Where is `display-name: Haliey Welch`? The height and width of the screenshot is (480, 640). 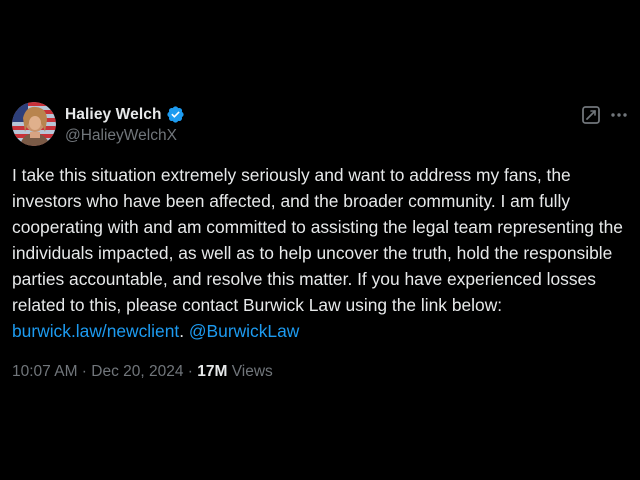 display-name: Haliey Welch is located at coordinates (113, 115).